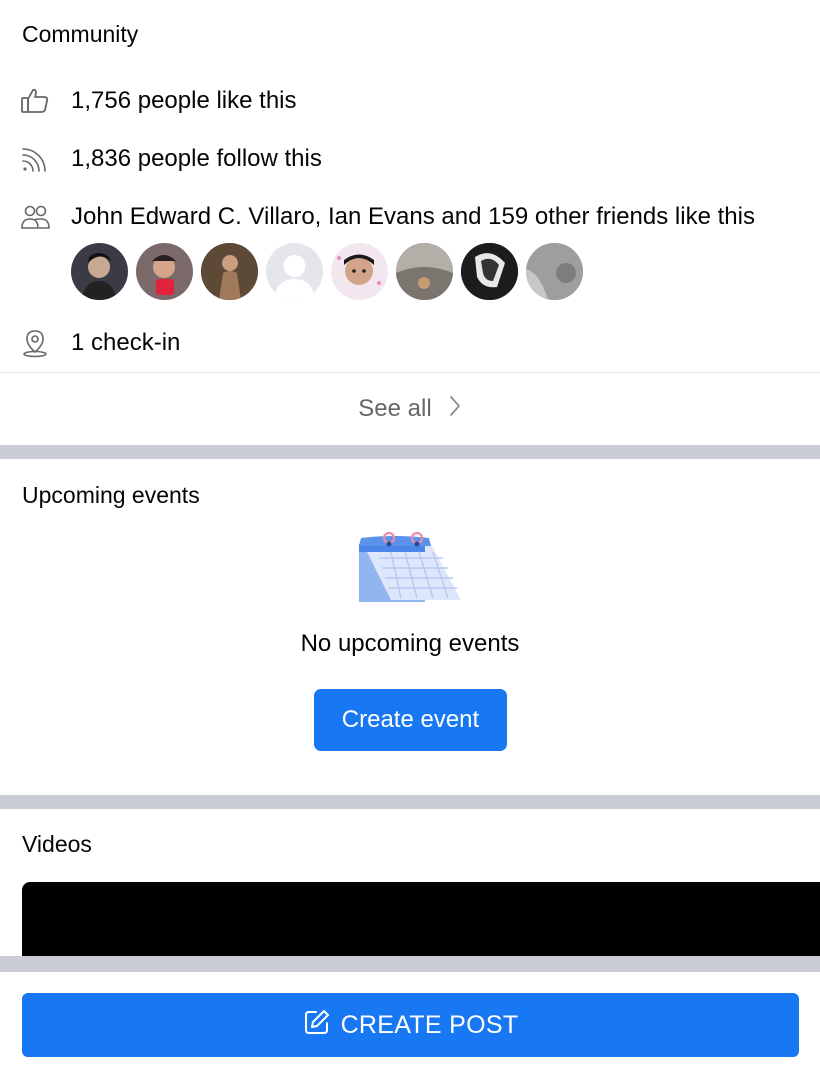 The height and width of the screenshot is (1080, 820). I want to click on chevron-right-icon, so click(455, 409).